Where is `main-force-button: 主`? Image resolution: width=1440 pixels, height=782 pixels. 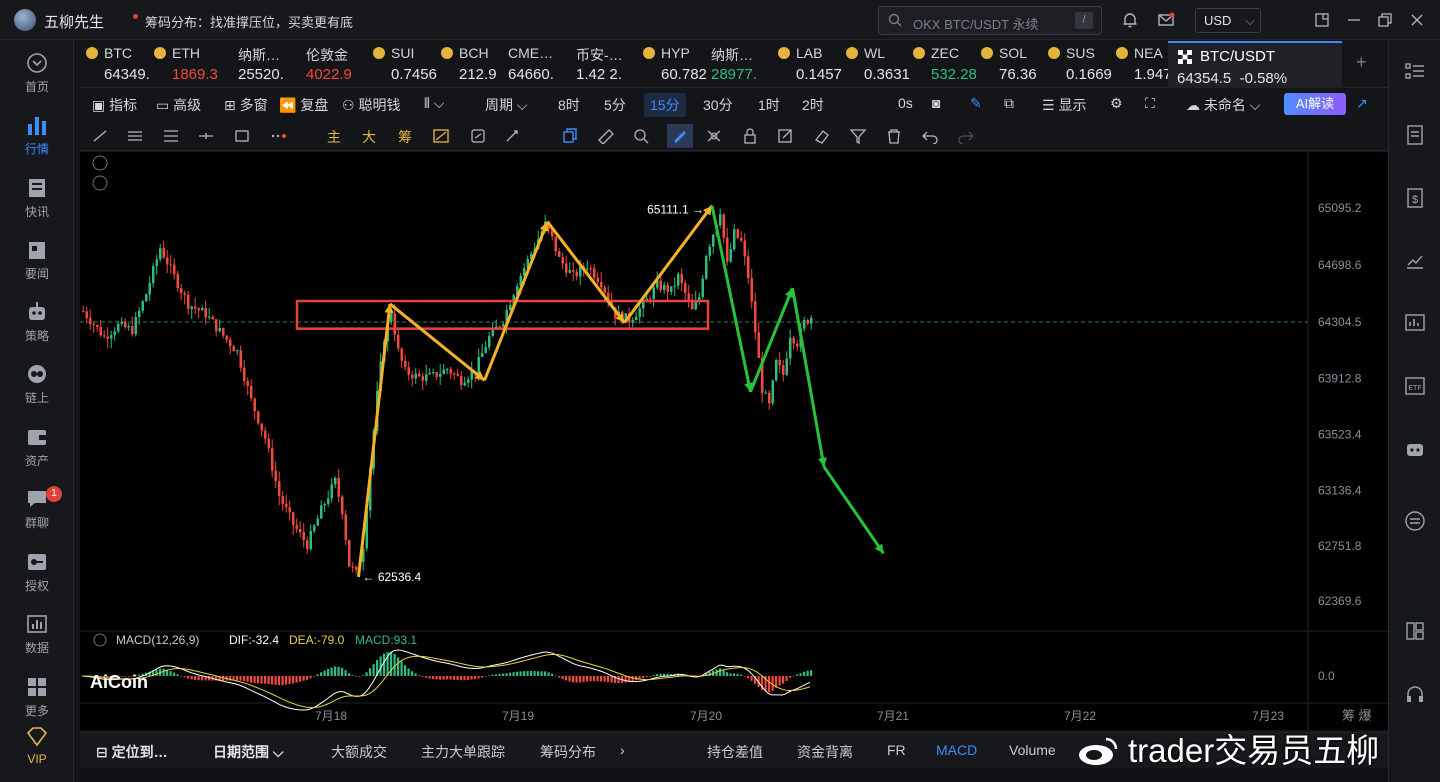
main-force-button: 主 is located at coordinates (334, 137).